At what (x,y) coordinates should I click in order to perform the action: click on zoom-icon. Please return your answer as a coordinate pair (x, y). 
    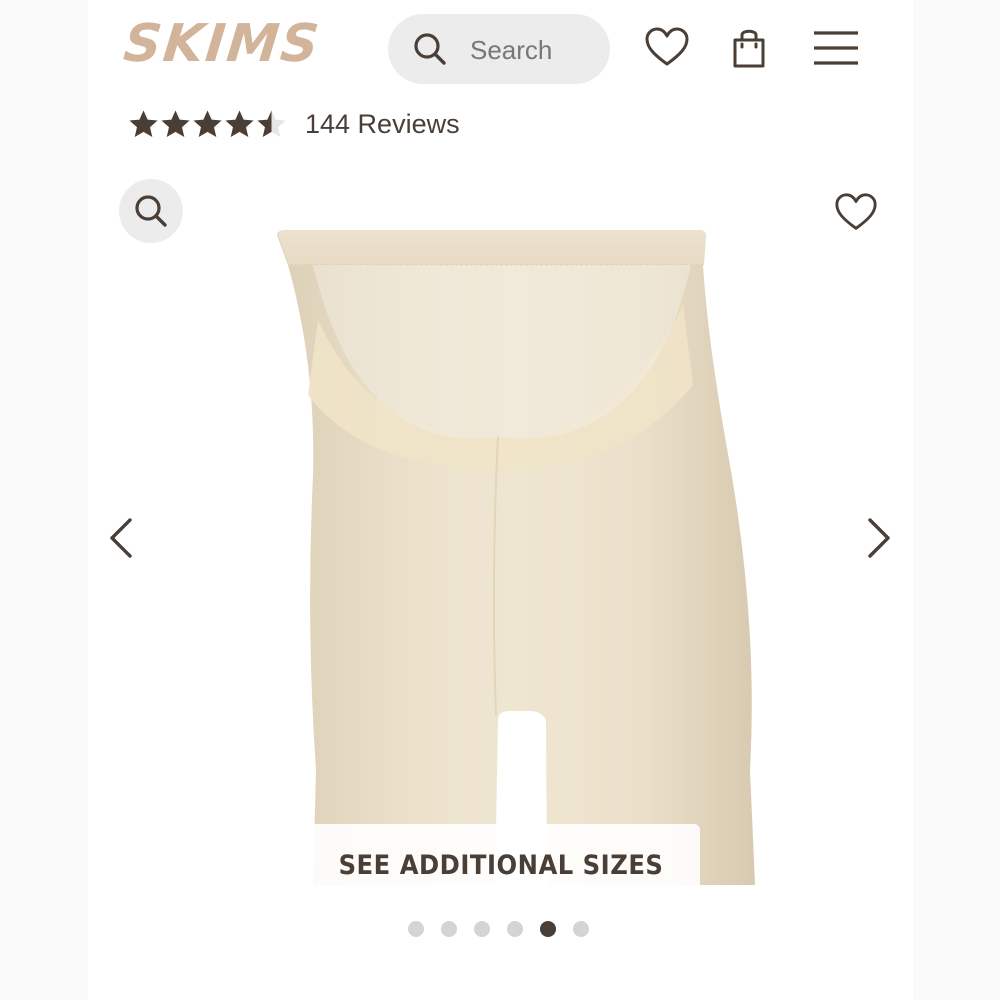
    Looking at the image, I should click on (151, 211).